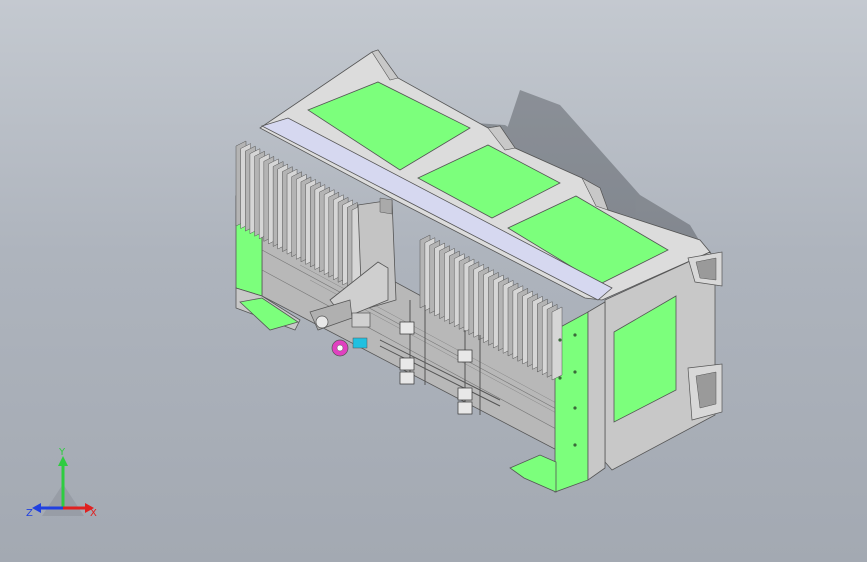 This screenshot has height=562, width=867. Describe the element at coordinates (29, 513) in the screenshot. I see `z-axis-label: Z` at that location.